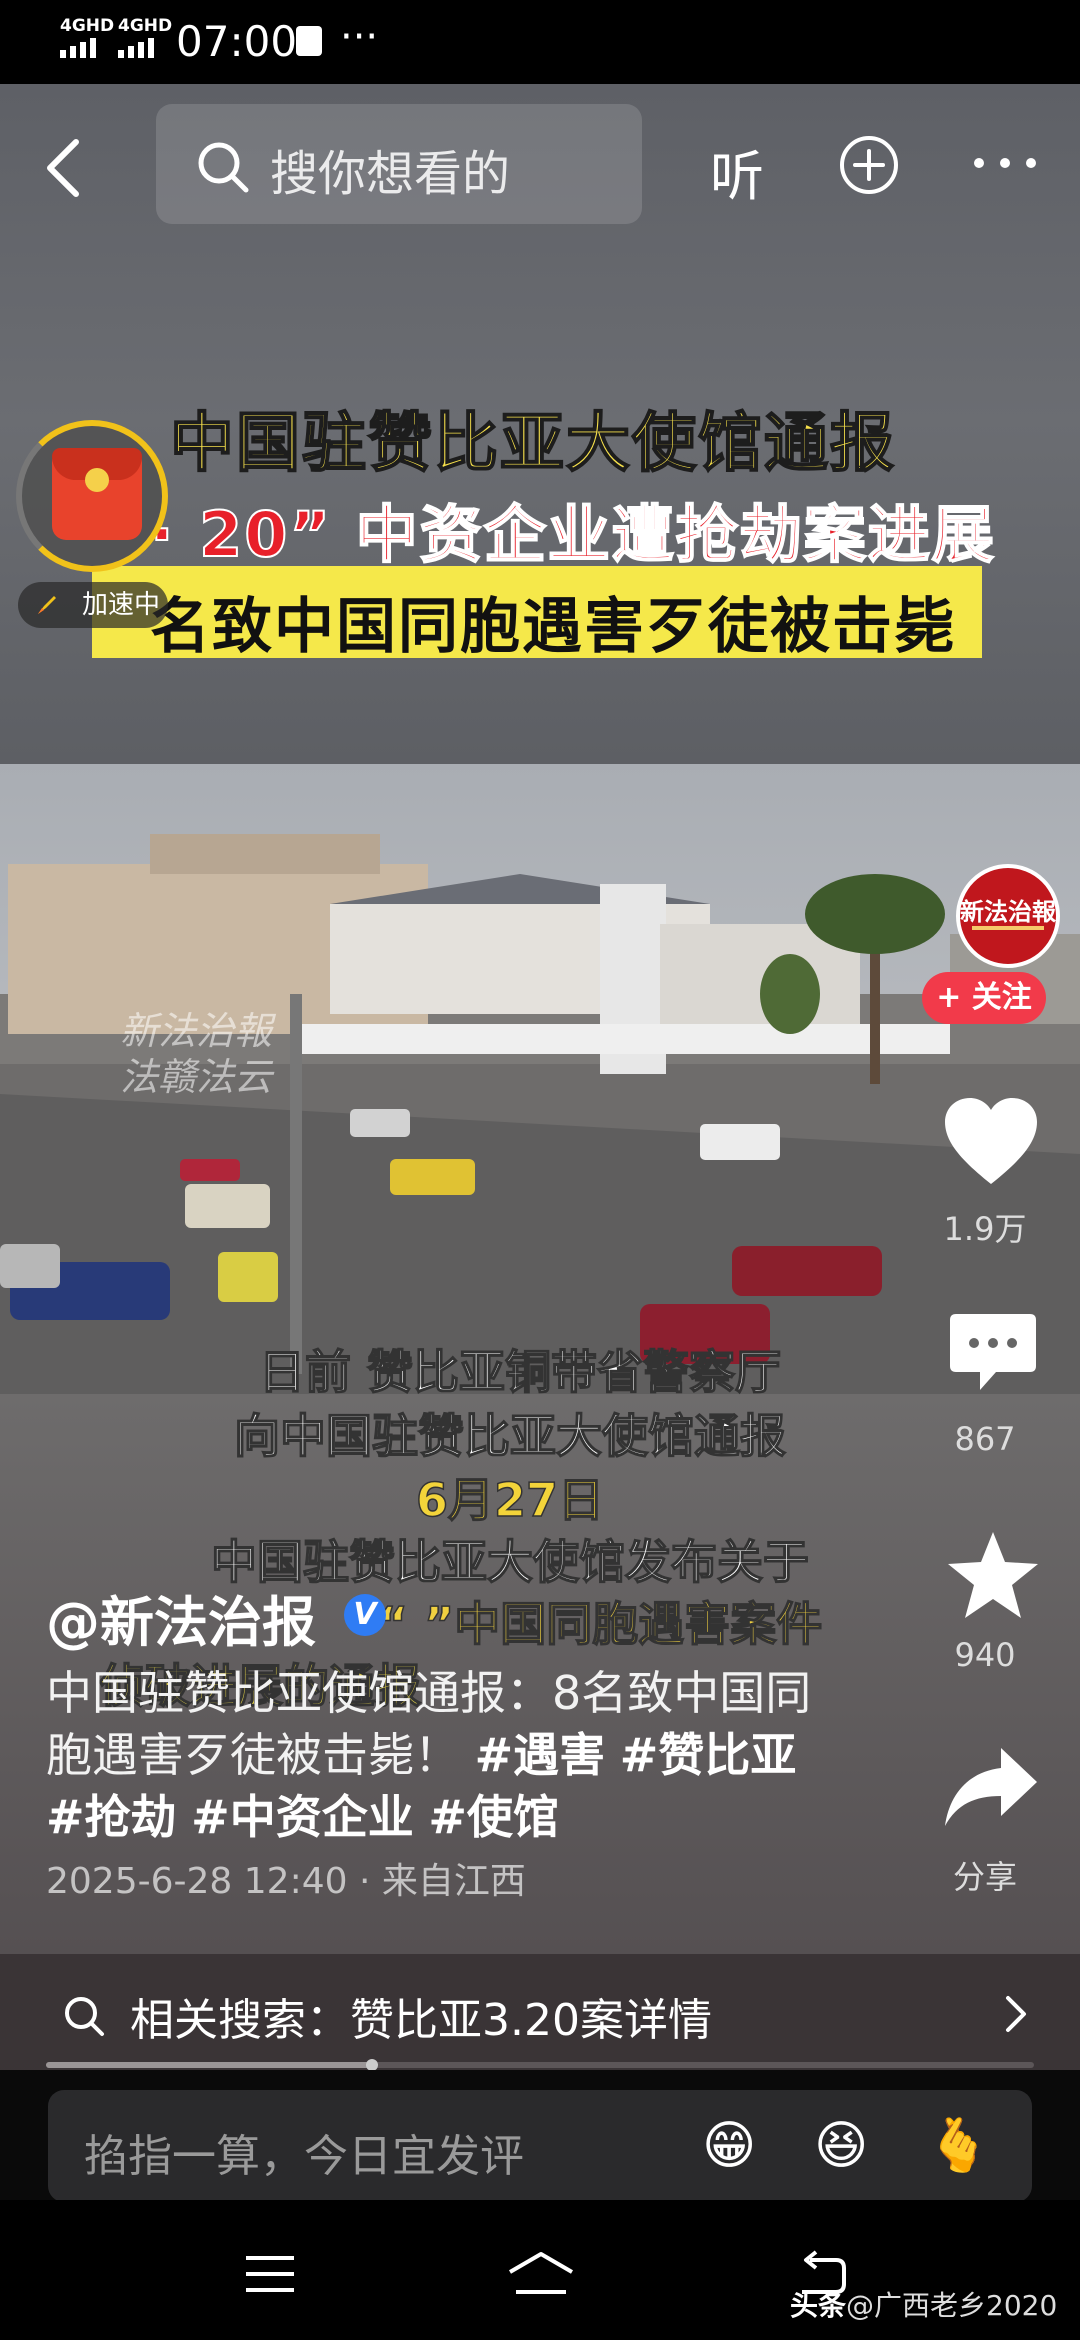  What do you see at coordinates (87, 26) in the screenshot?
I see `network-indicator-1: 4GHD` at bounding box center [87, 26].